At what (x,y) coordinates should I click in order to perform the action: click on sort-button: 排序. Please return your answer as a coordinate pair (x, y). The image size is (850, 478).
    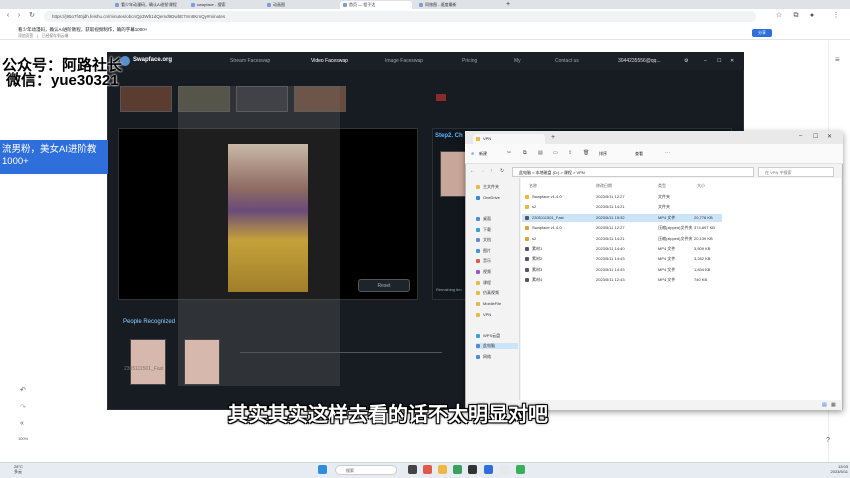
    Looking at the image, I should click on (603, 154).